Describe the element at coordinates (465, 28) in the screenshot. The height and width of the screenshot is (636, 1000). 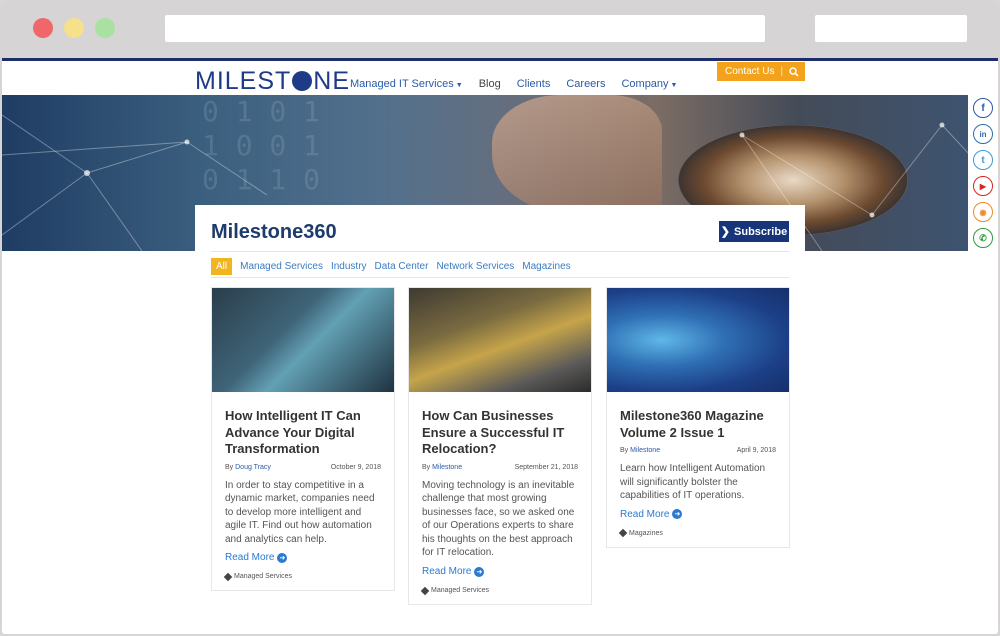
I see `address-bar` at that location.